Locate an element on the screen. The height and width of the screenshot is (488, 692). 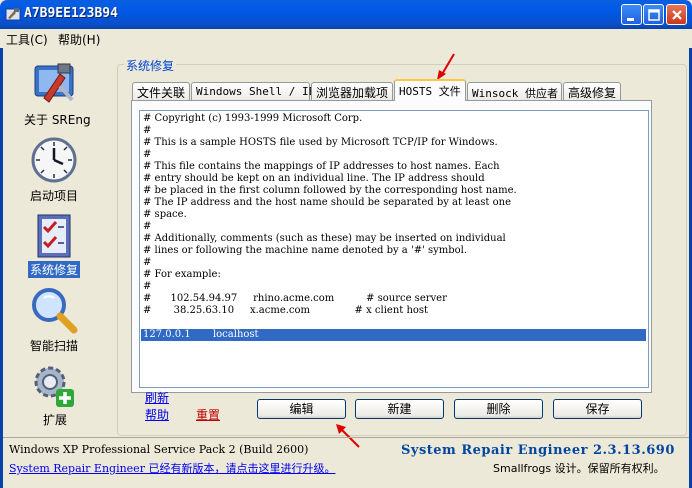
hosts-line is located at coordinates (394, 323).